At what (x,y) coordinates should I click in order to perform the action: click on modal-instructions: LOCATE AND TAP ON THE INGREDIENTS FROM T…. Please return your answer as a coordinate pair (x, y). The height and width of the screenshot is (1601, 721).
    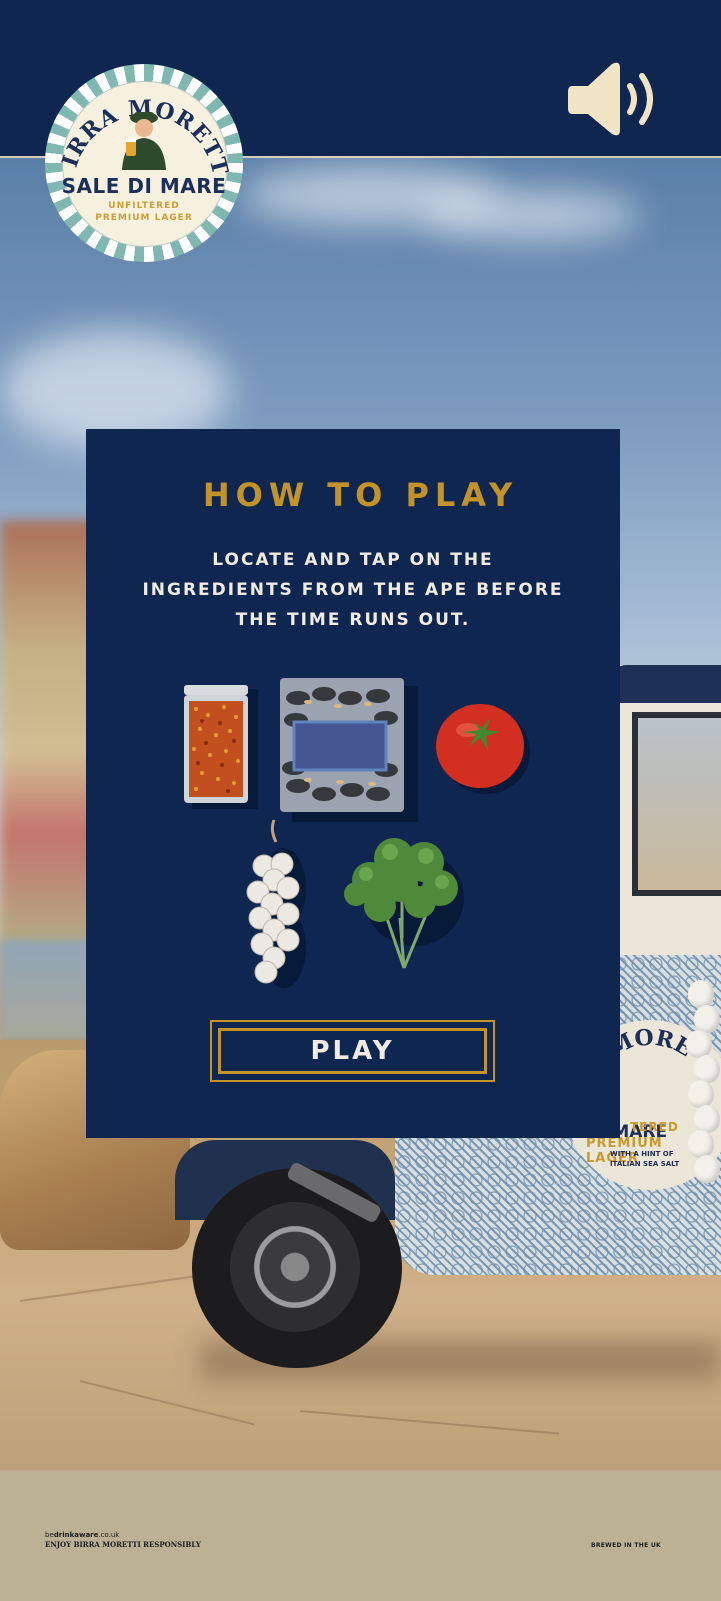
    Looking at the image, I should click on (353, 590).